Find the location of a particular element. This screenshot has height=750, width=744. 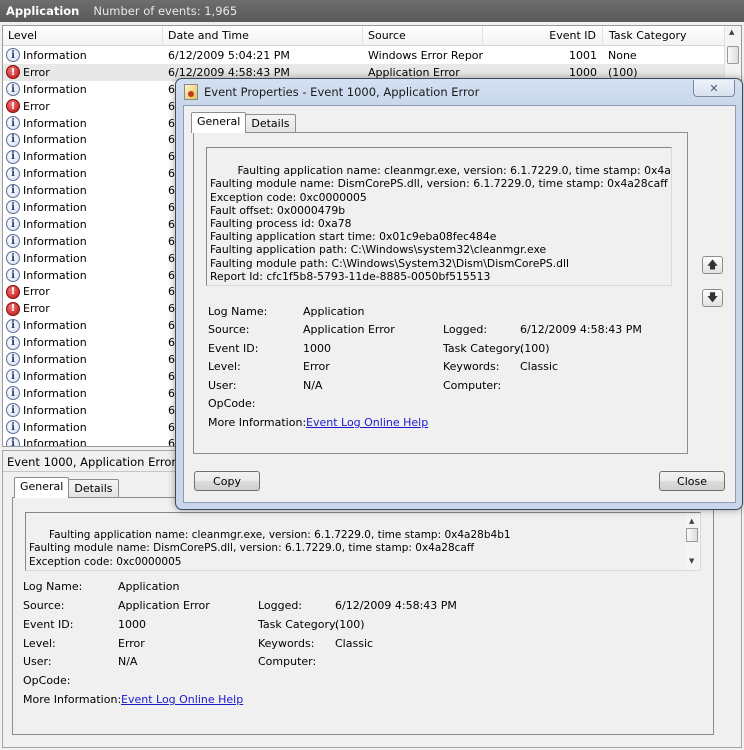

label-event-id: Event ID: is located at coordinates (233, 348).